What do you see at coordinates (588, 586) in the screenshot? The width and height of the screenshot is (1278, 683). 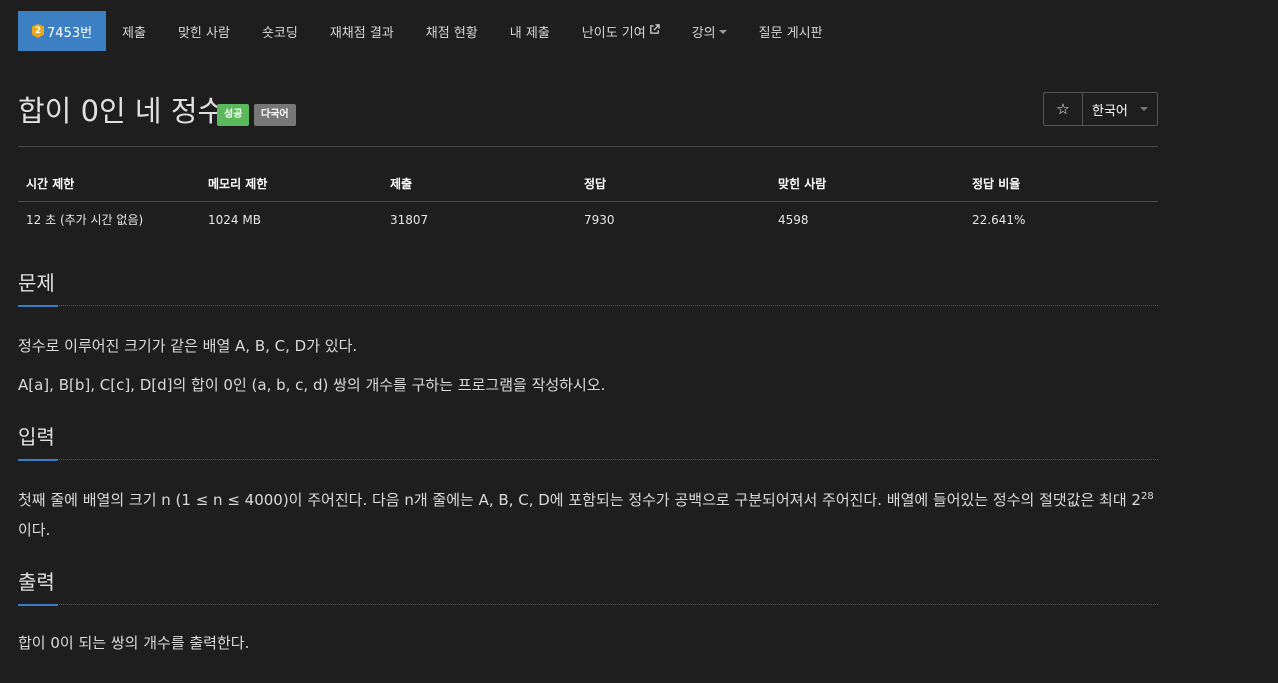 I see `section-output-header: 출력` at bounding box center [588, 586].